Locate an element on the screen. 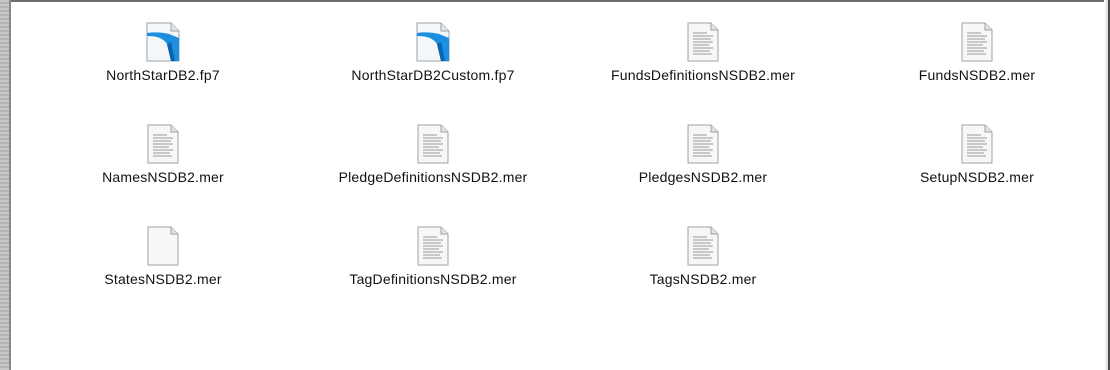  file-item: TagDefinitionsNSDB2.mer is located at coordinates (433, 256).